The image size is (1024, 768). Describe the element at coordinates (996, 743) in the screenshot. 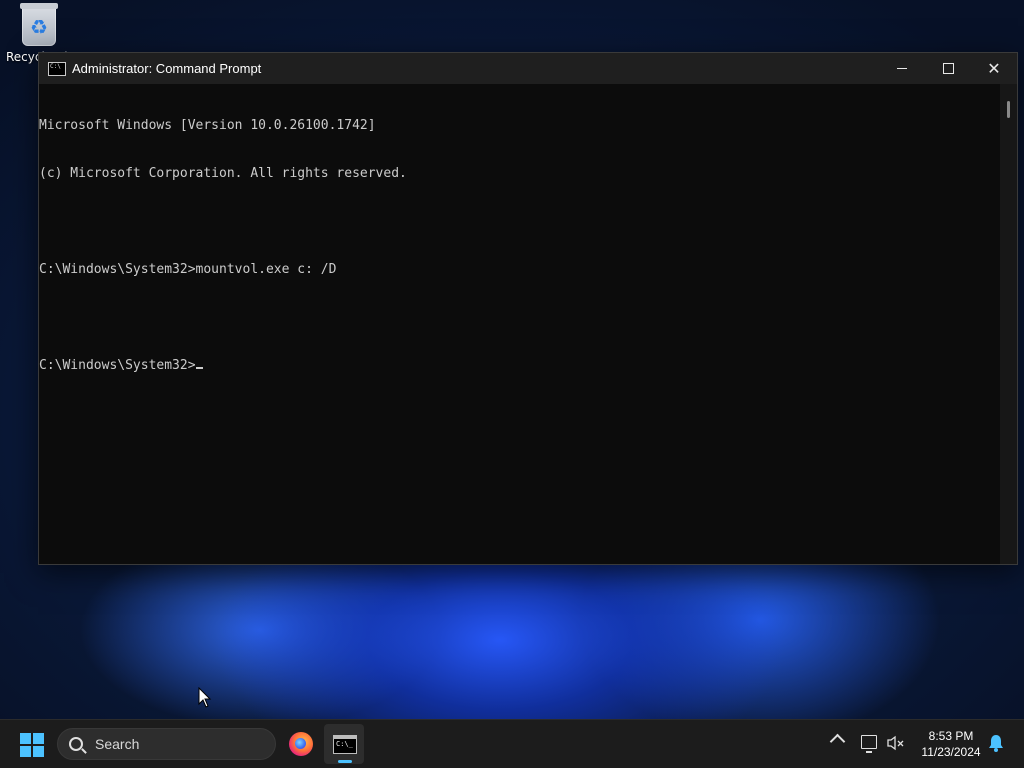

I see `notification-bell-icon` at that location.